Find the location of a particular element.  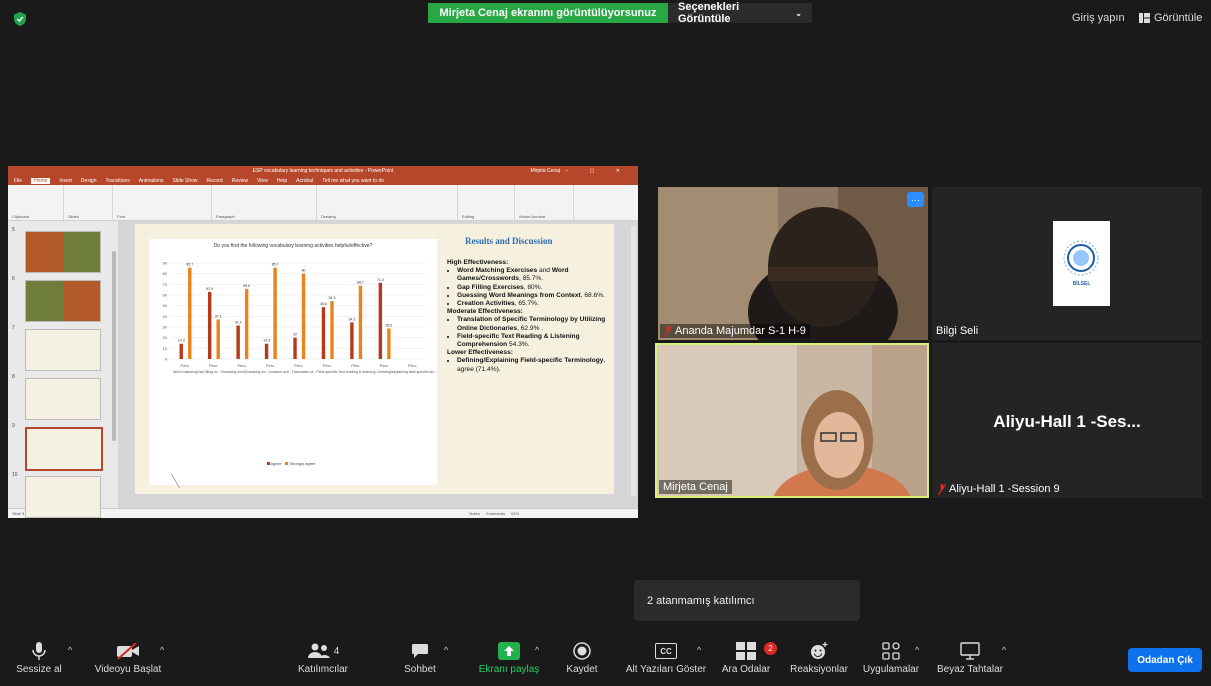

chat-icon is located at coordinates (420, 651).